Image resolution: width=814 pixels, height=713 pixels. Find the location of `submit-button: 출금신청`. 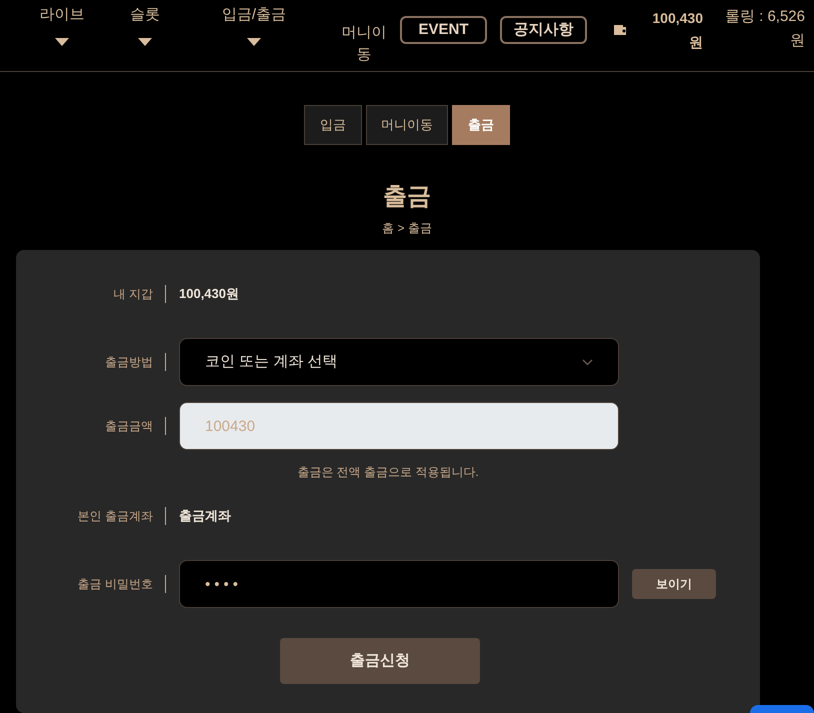

submit-button: 출금신청 is located at coordinates (380, 661).